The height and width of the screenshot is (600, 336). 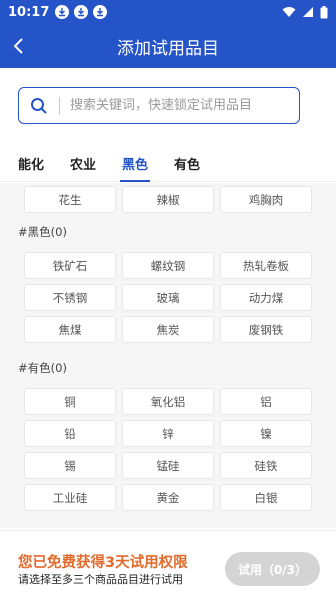 I want to click on item-chip: 焦炭, so click(x=168, y=329).